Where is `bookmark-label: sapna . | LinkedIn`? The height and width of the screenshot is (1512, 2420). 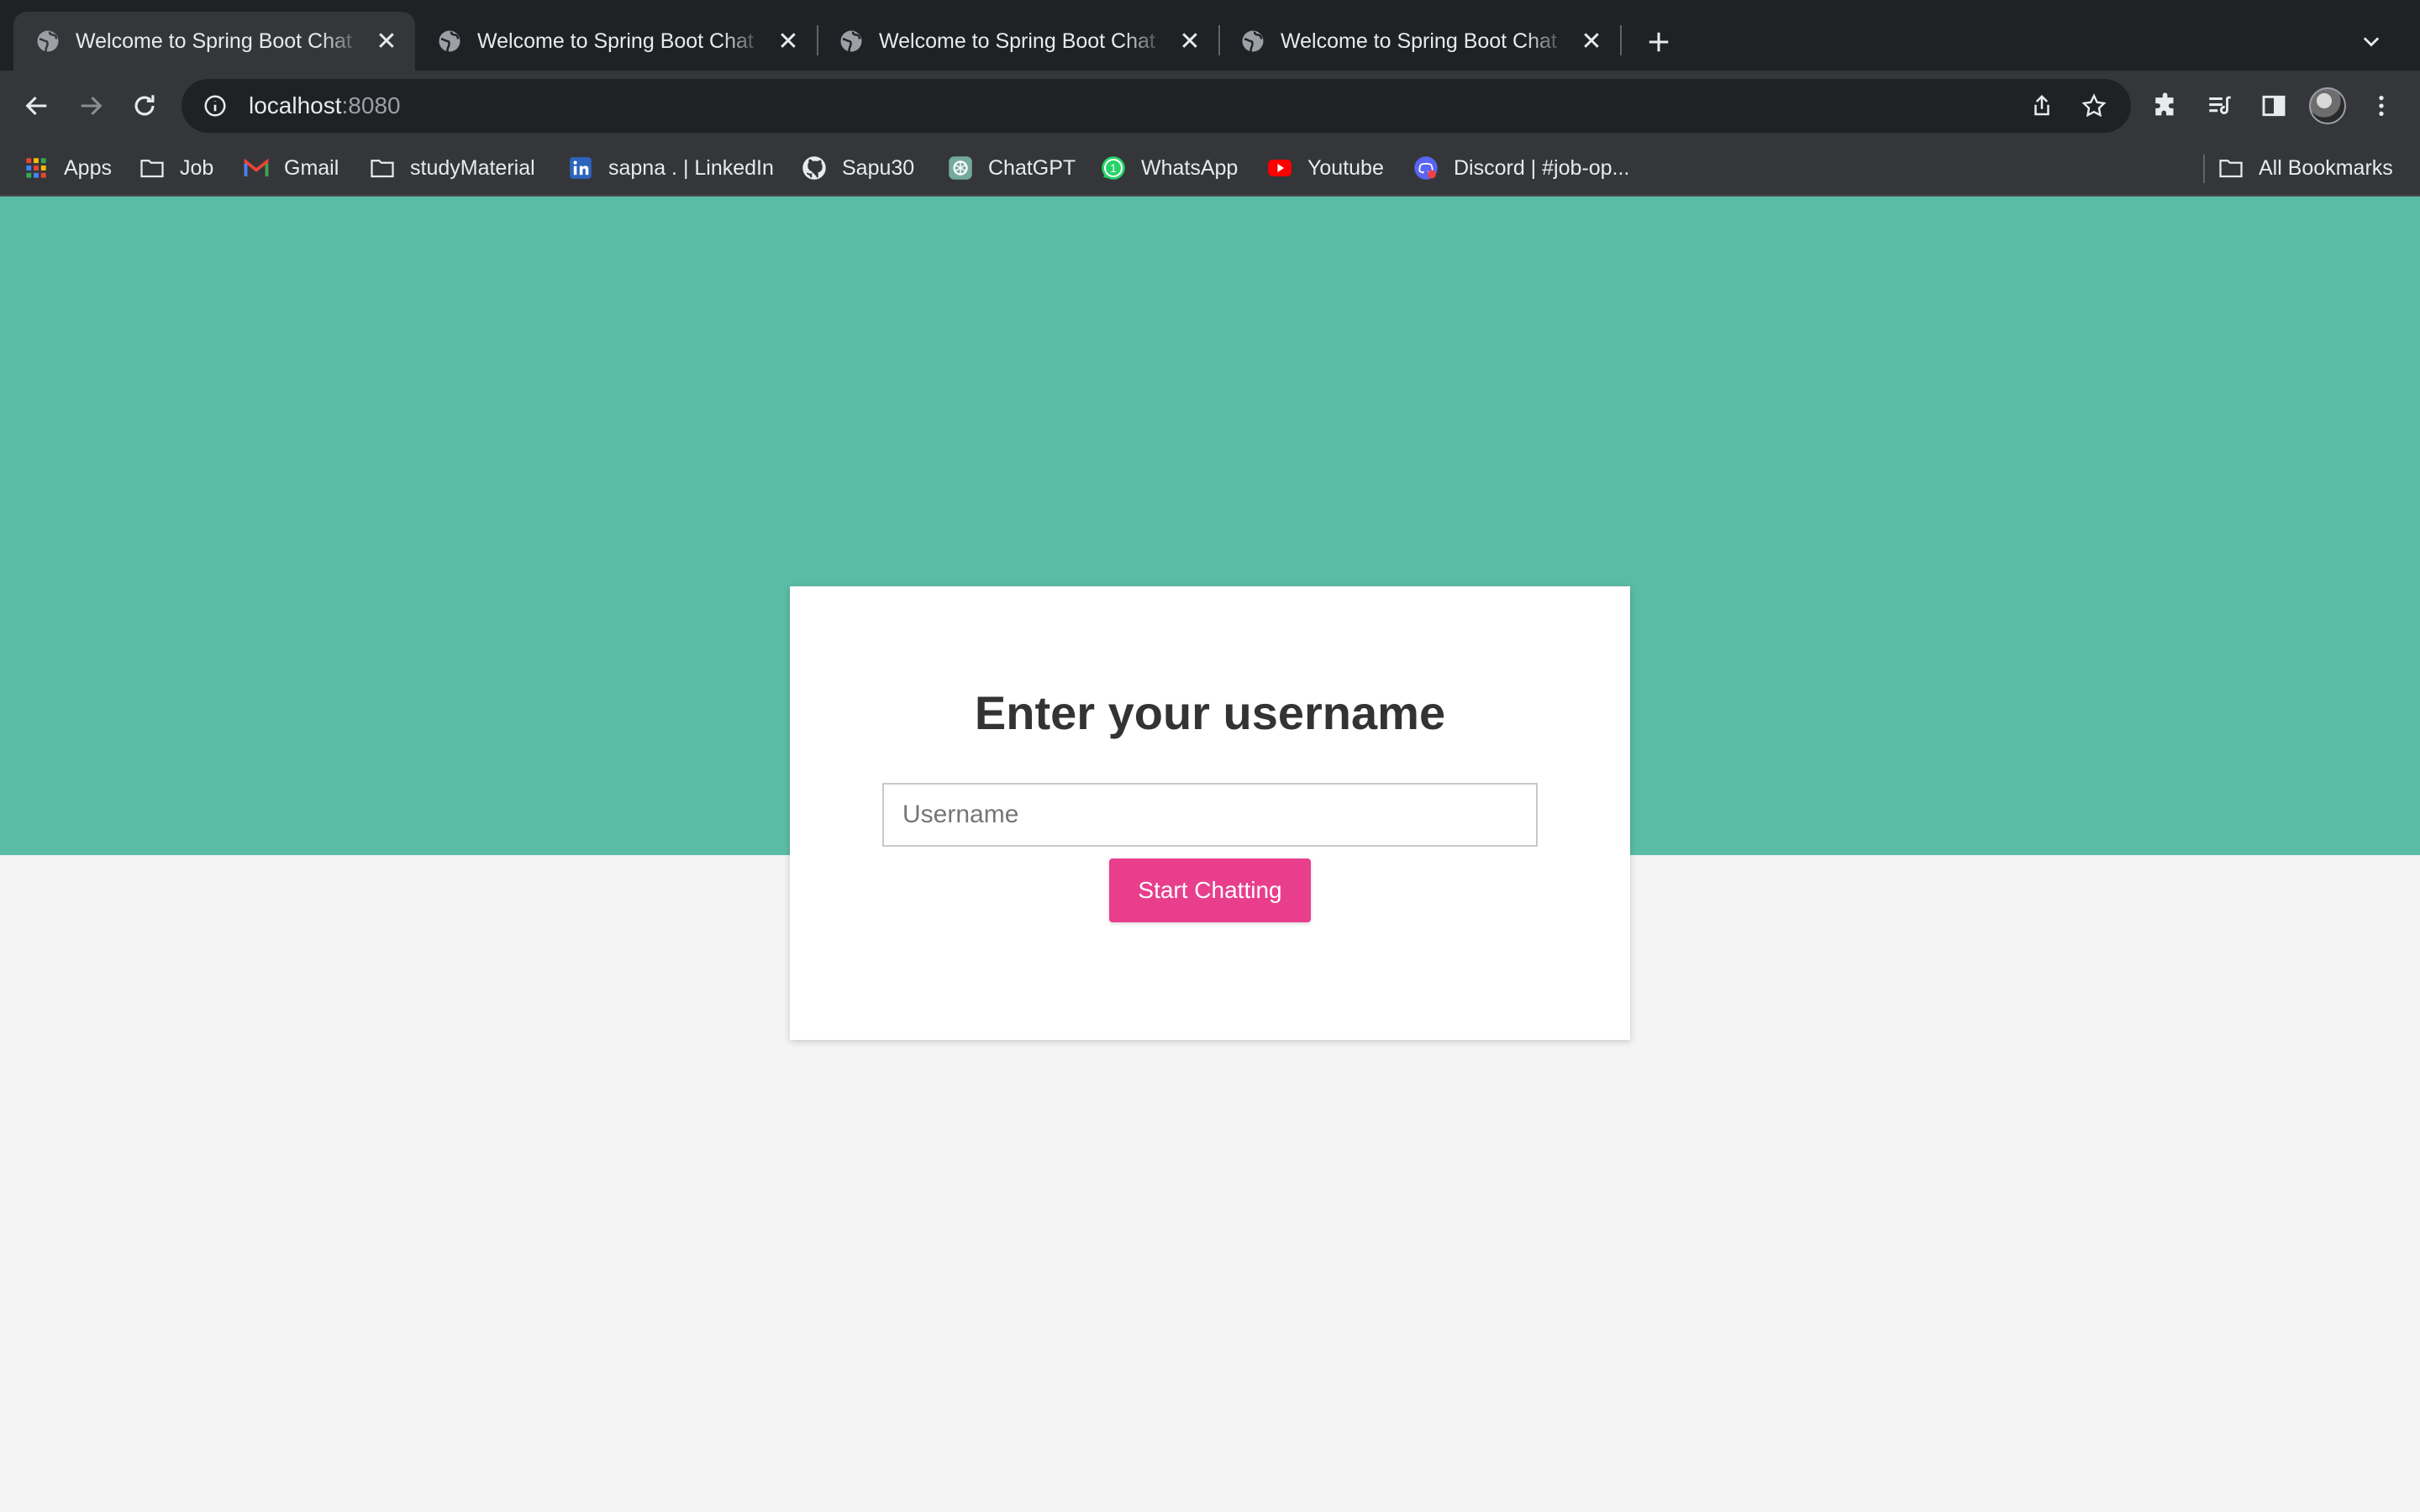 bookmark-label: sapna . | LinkedIn is located at coordinates (691, 167).